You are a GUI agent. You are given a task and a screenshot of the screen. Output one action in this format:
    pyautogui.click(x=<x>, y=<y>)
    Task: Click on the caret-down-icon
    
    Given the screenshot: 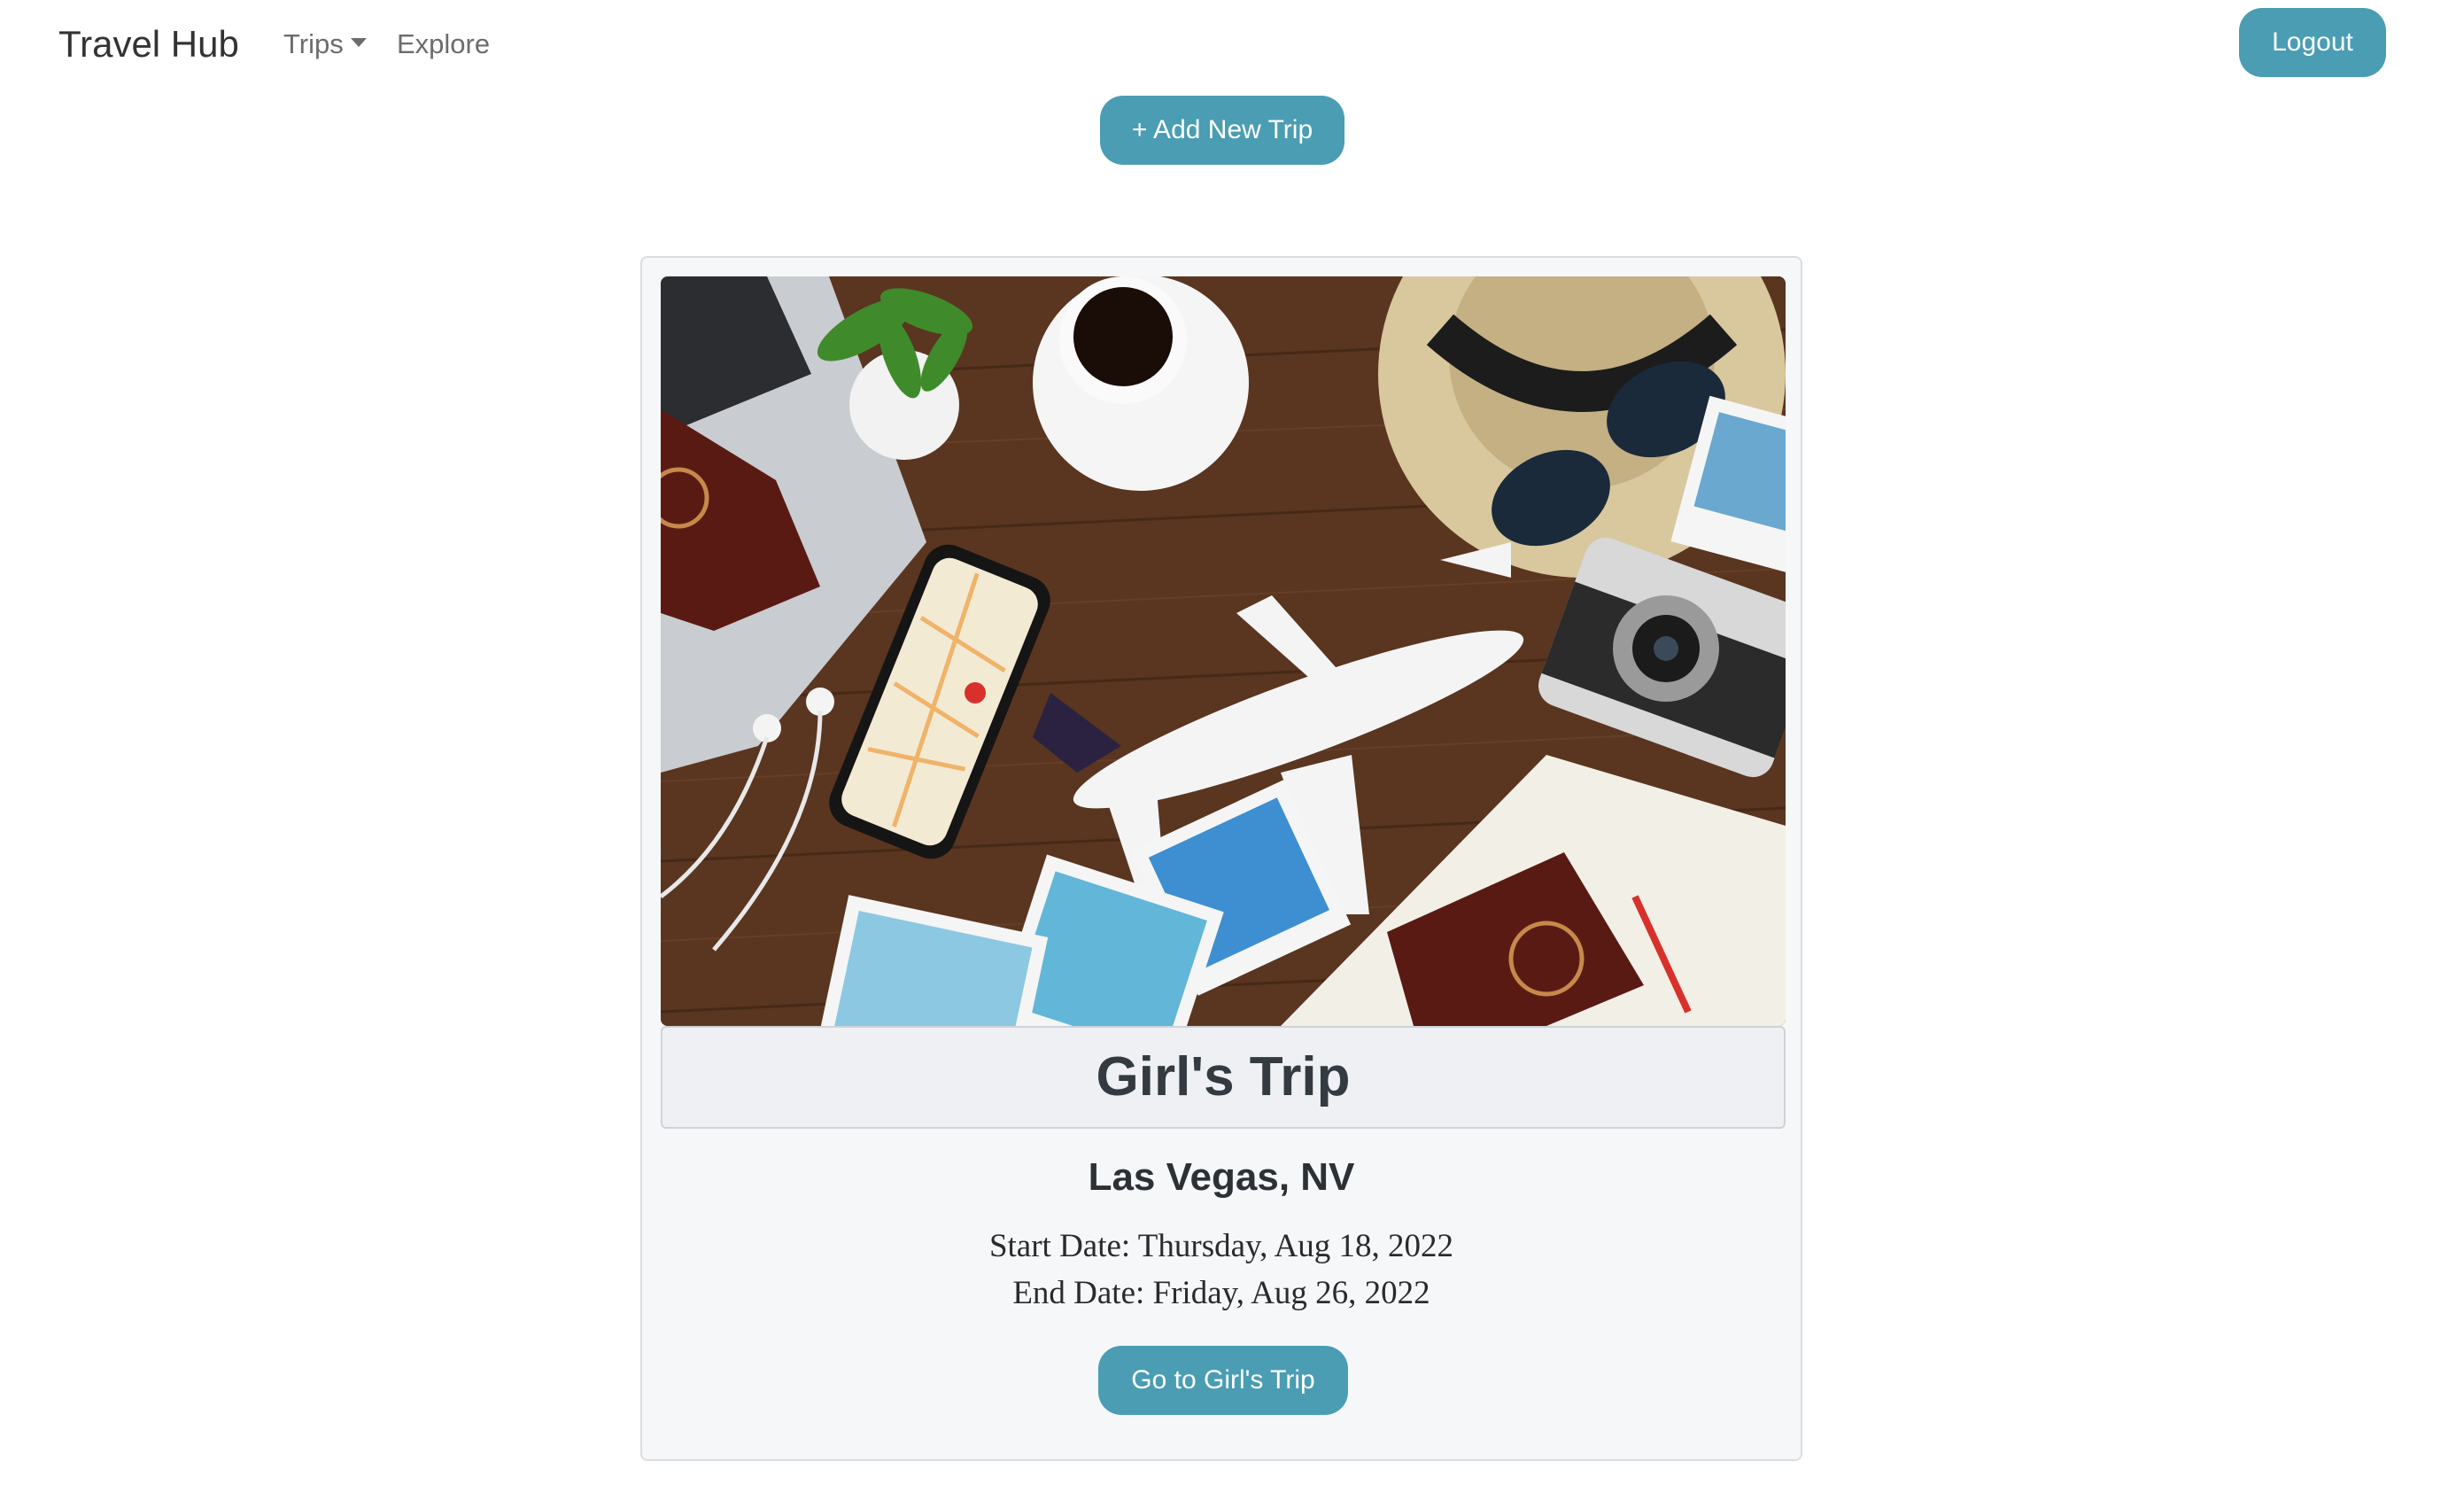 What is the action you would take?
    pyautogui.click(x=358, y=42)
    